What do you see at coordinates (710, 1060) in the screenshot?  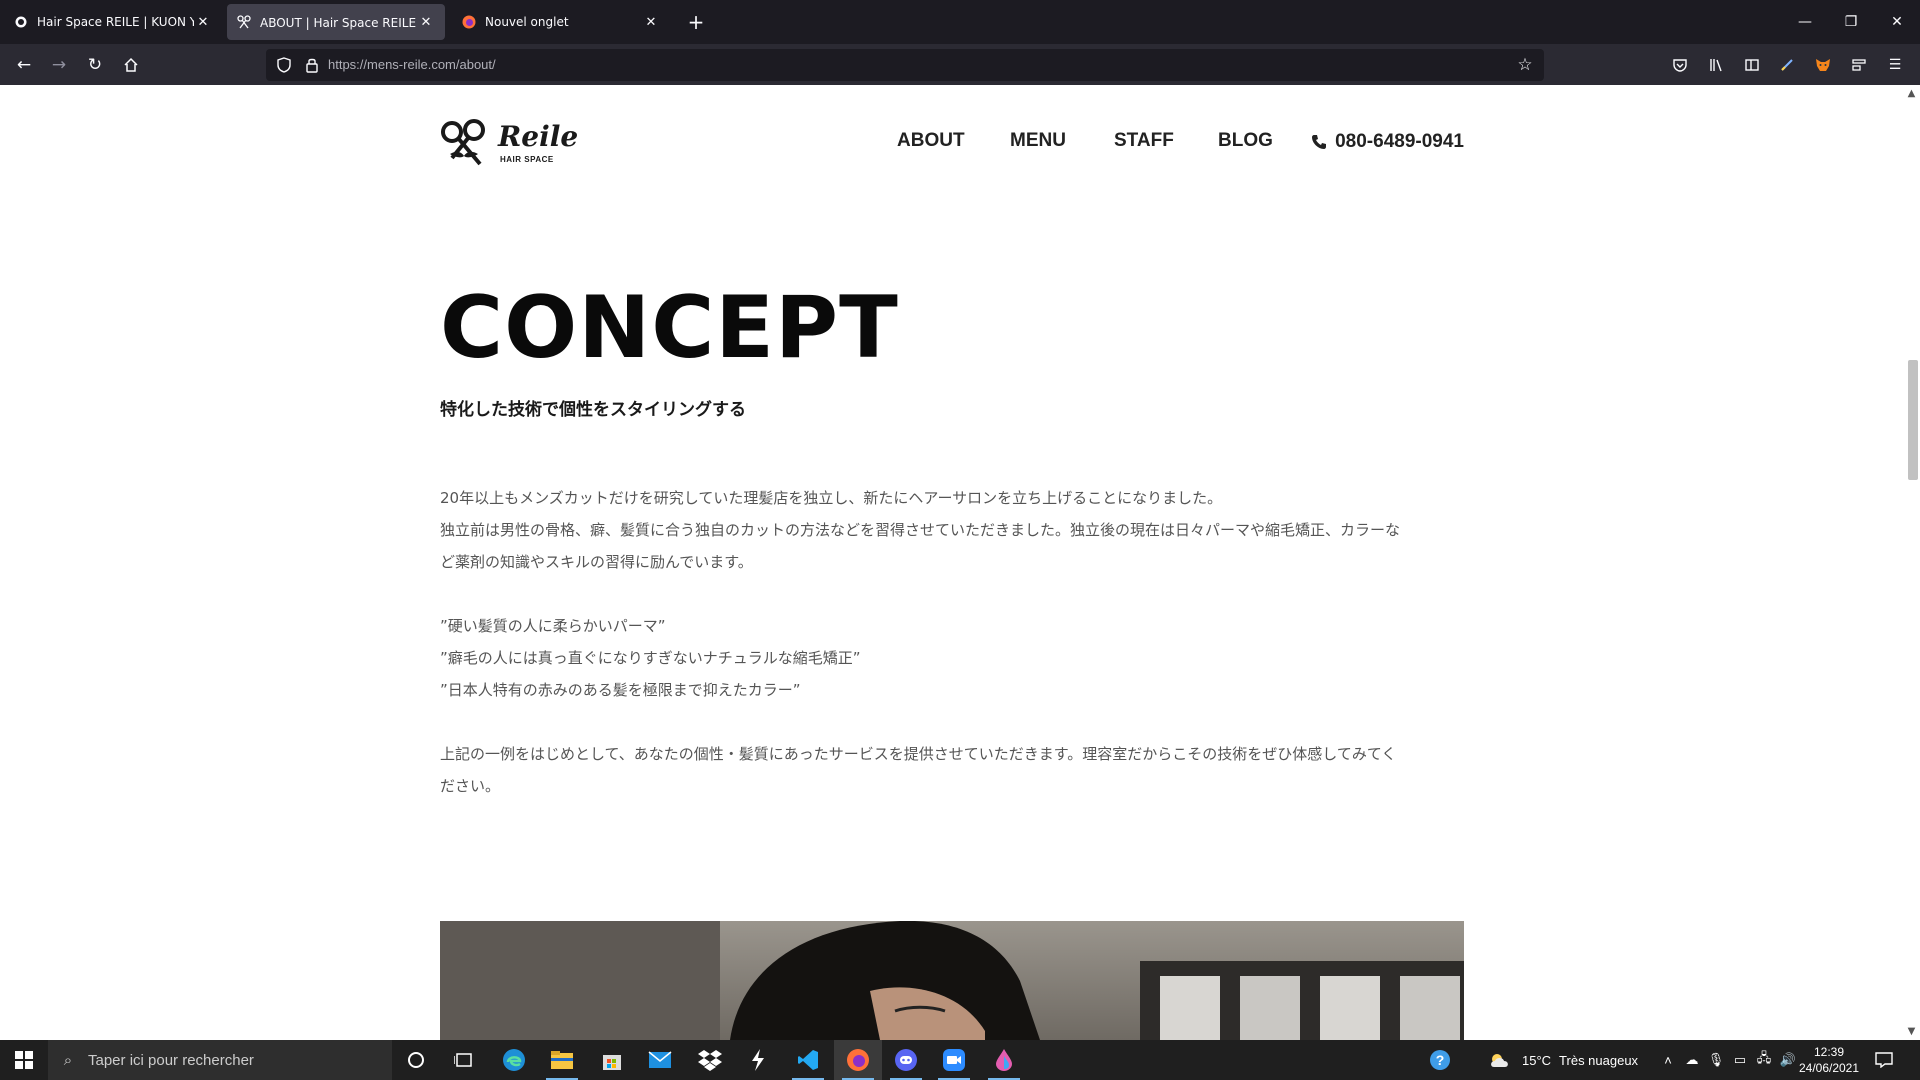 I see `dropbox-icon` at bounding box center [710, 1060].